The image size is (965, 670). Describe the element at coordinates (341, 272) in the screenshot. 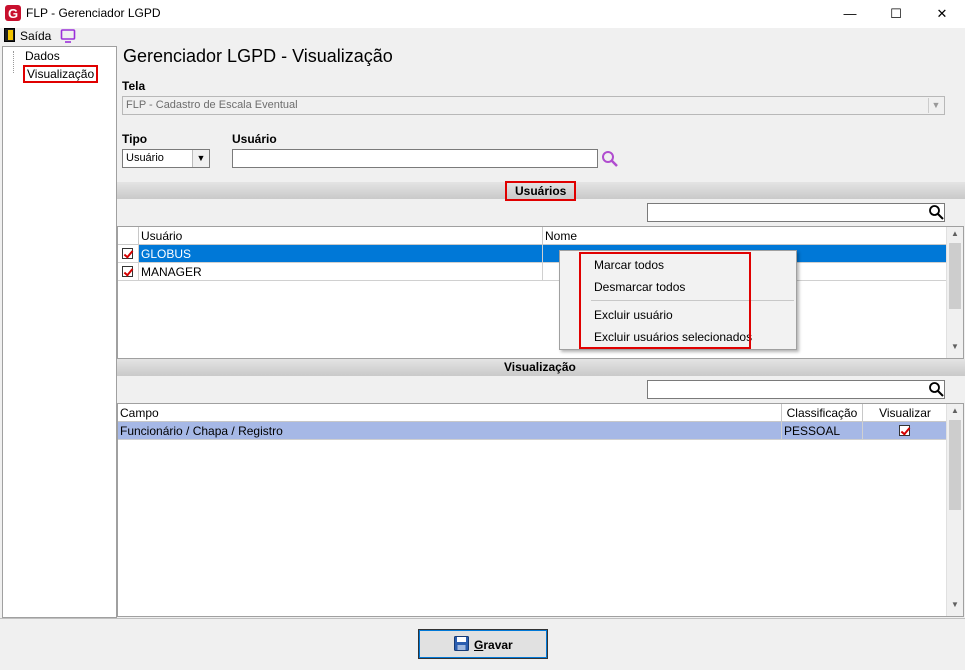

I see `usuario-cell: MANAGER` at that location.